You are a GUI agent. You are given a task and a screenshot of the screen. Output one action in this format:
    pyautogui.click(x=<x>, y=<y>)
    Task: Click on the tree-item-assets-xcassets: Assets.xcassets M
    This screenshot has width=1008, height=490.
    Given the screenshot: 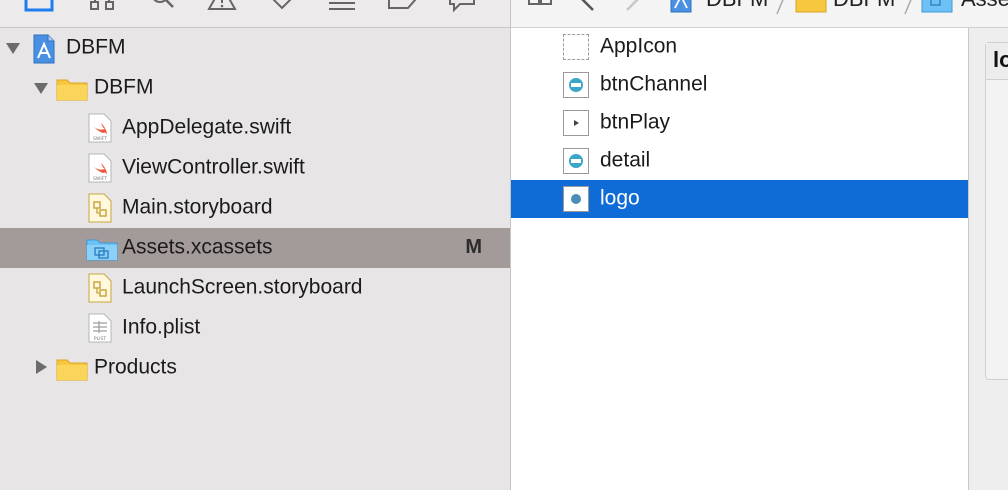 What is the action you would take?
    pyautogui.click(x=255, y=248)
    